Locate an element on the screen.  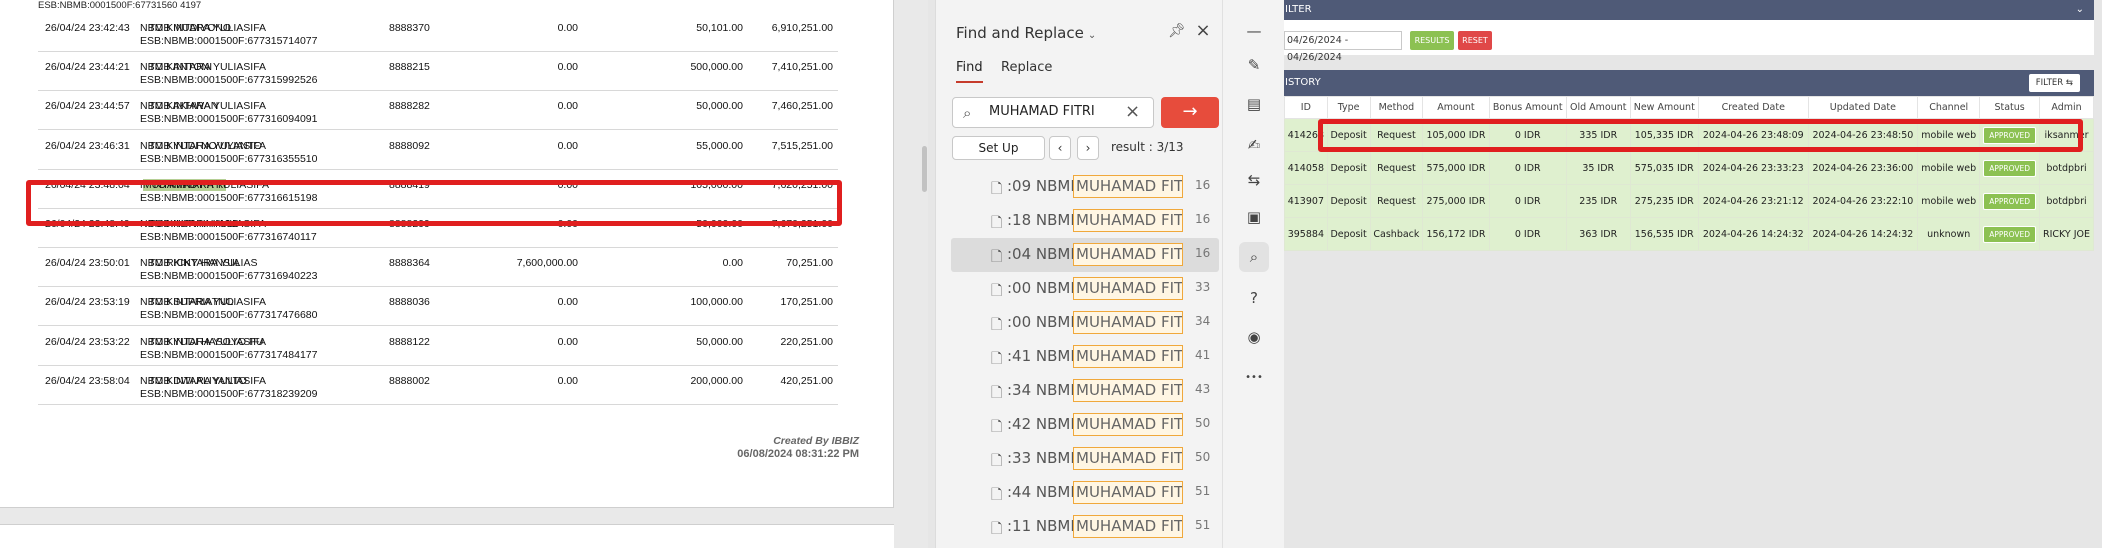
clear-icon: × is located at coordinates (1132, 111).